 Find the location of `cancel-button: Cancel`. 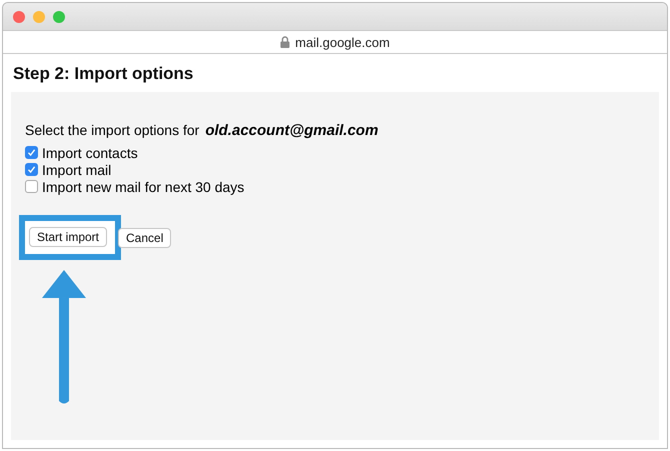

cancel-button: Cancel is located at coordinates (145, 238).